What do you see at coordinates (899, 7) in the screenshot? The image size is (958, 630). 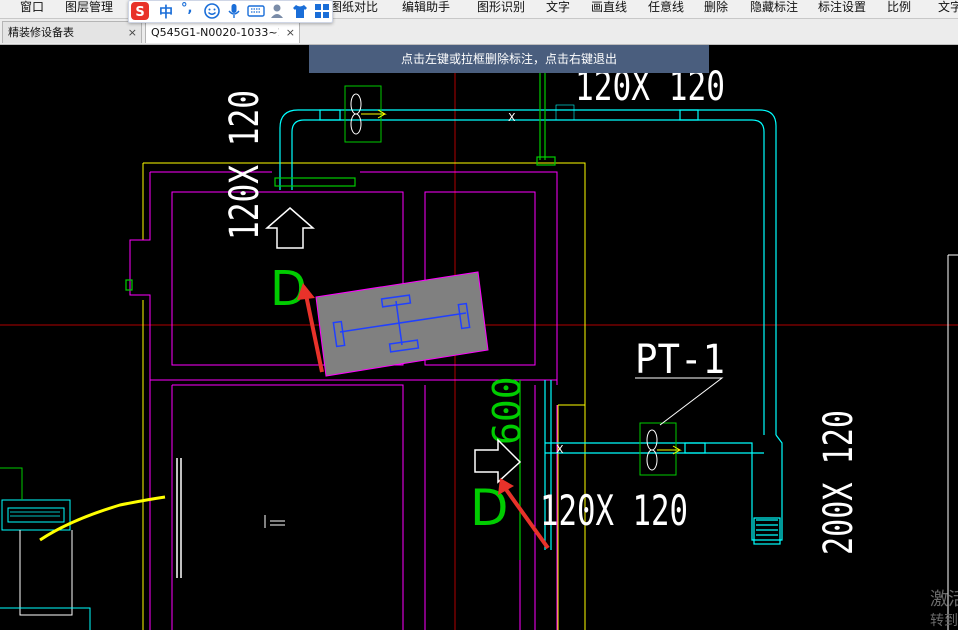 I see `menu-scale: 比例` at bounding box center [899, 7].